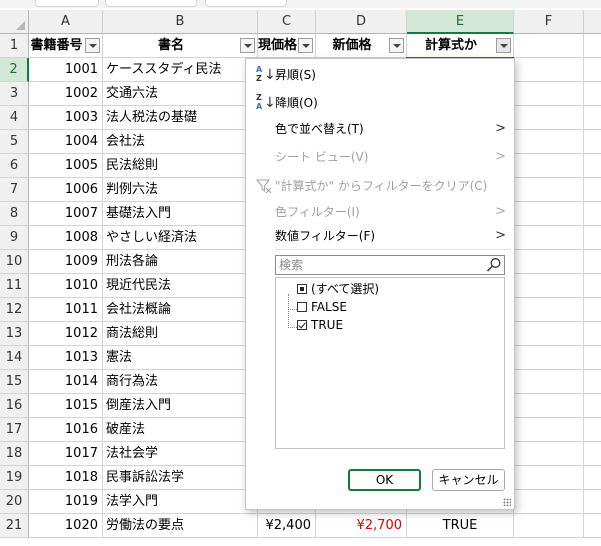  What do you see at coordinates (180, 406) in the screenshot?
I see `cell-book-title: 倒産法入門` at bounding box center [180, 406].